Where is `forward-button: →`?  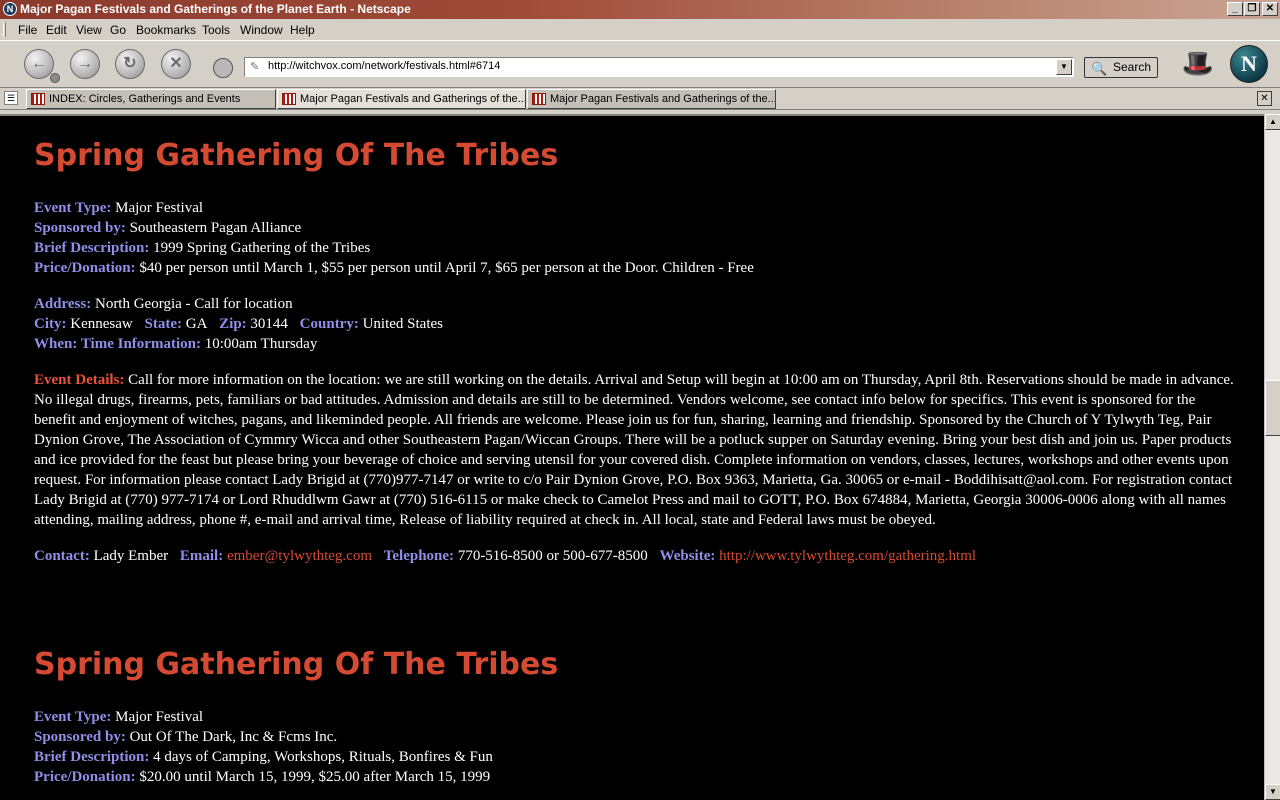
forward-button: → is located at coordinates (85, 64).